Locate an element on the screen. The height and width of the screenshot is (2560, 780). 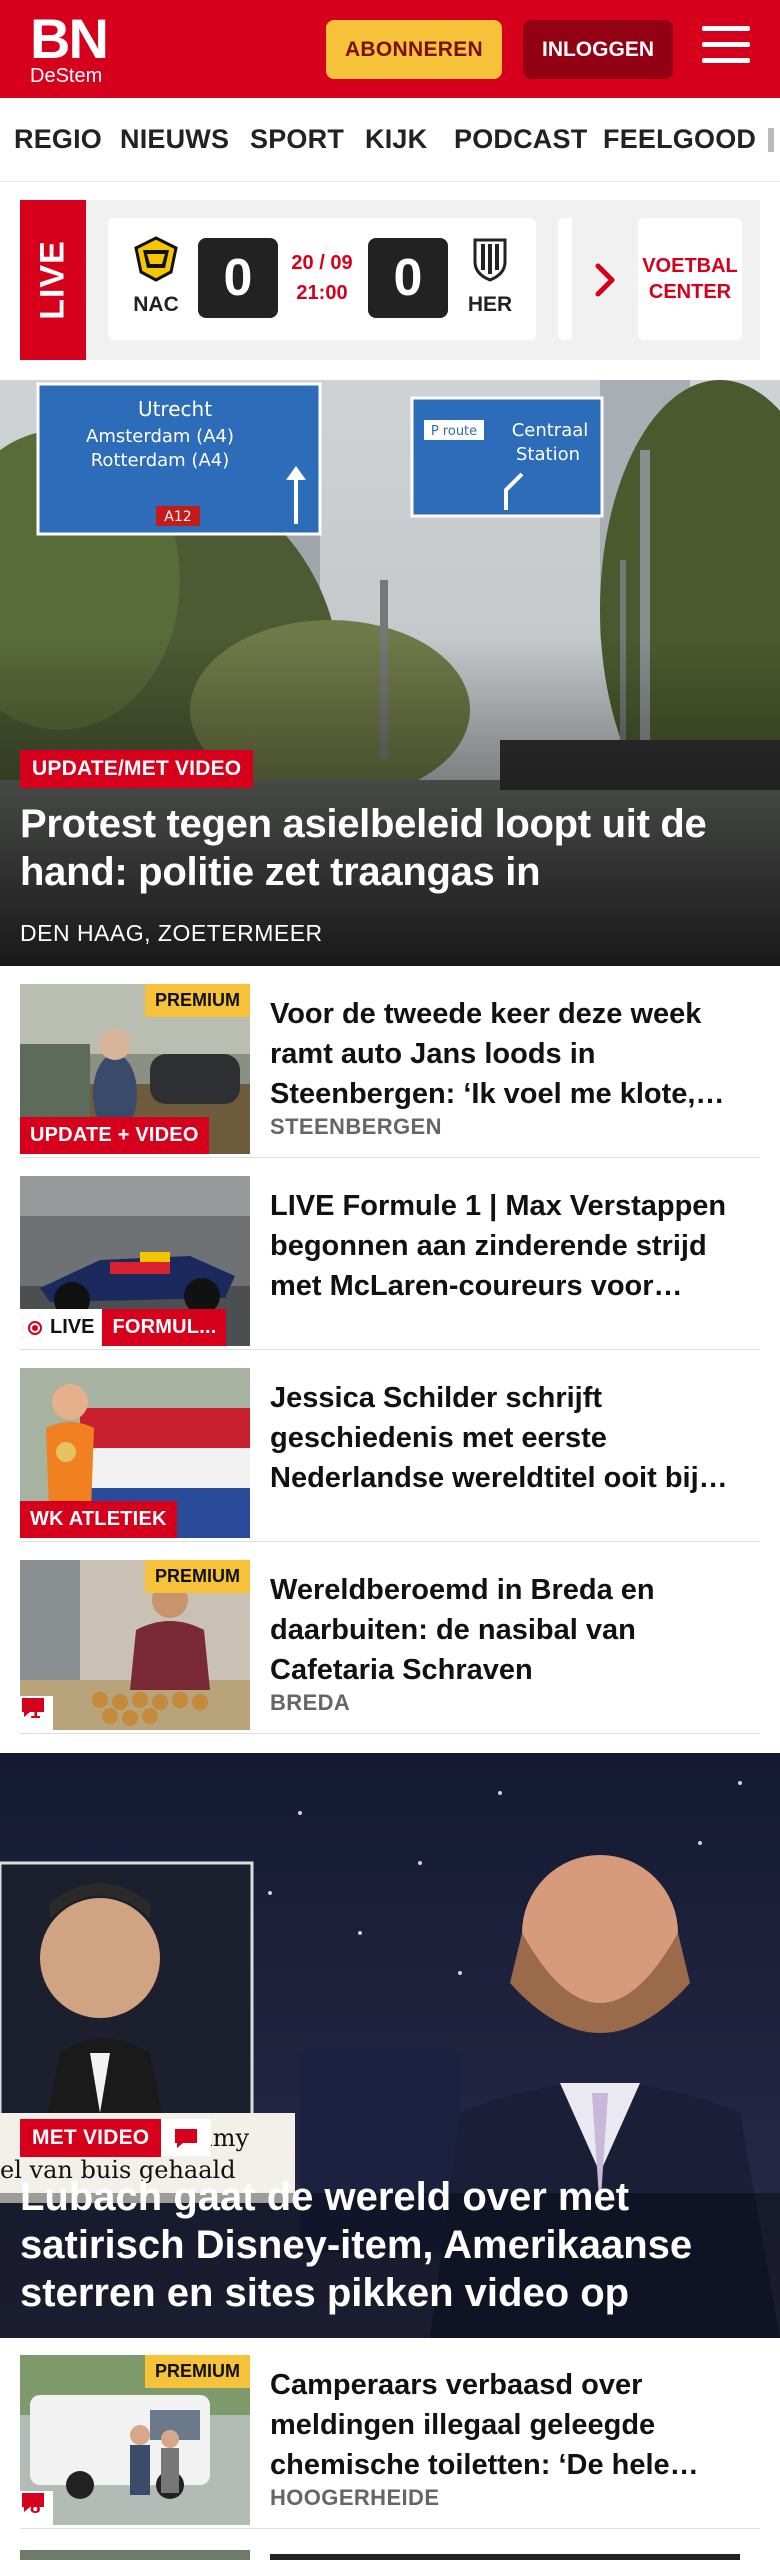
brand-name: BN is located at coordinates (69, 38).